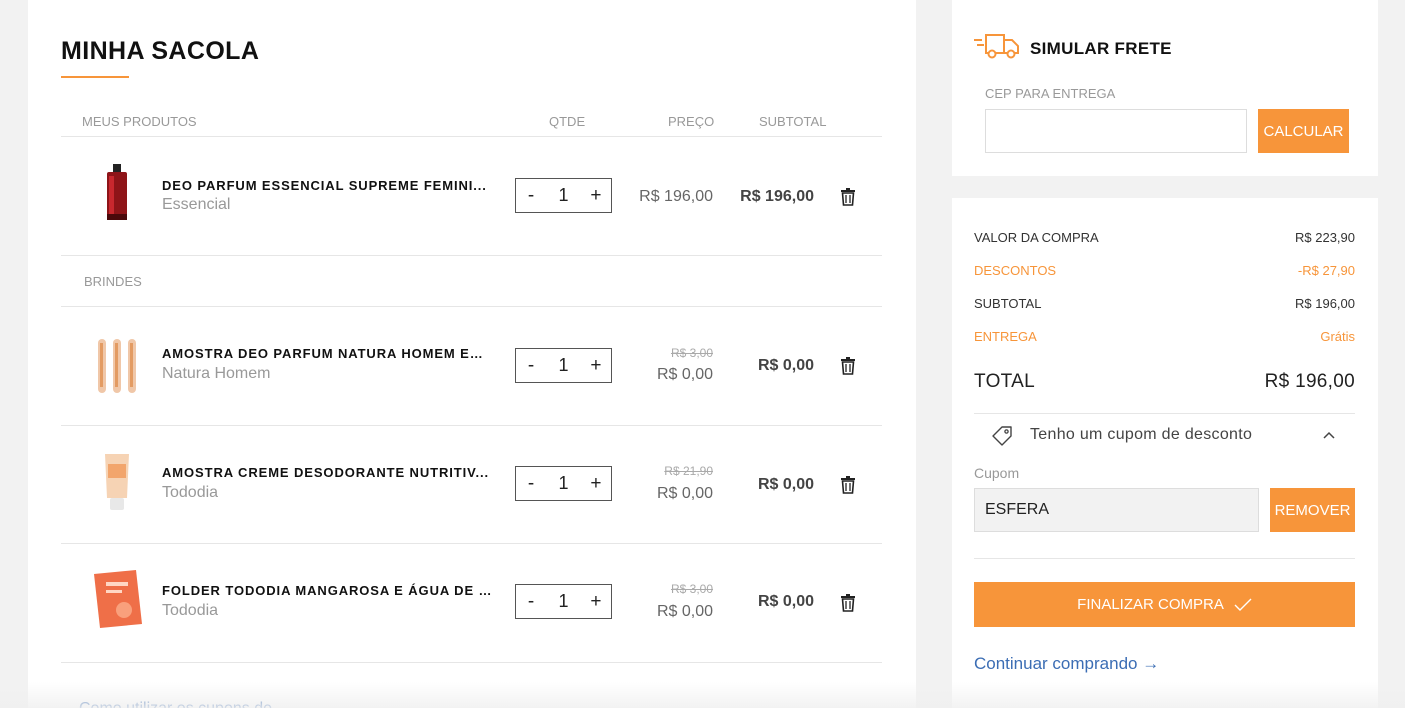 This screenshot has height=708, width=1405. I want to click on product-brand: Natura Homem, so click(216, 373).